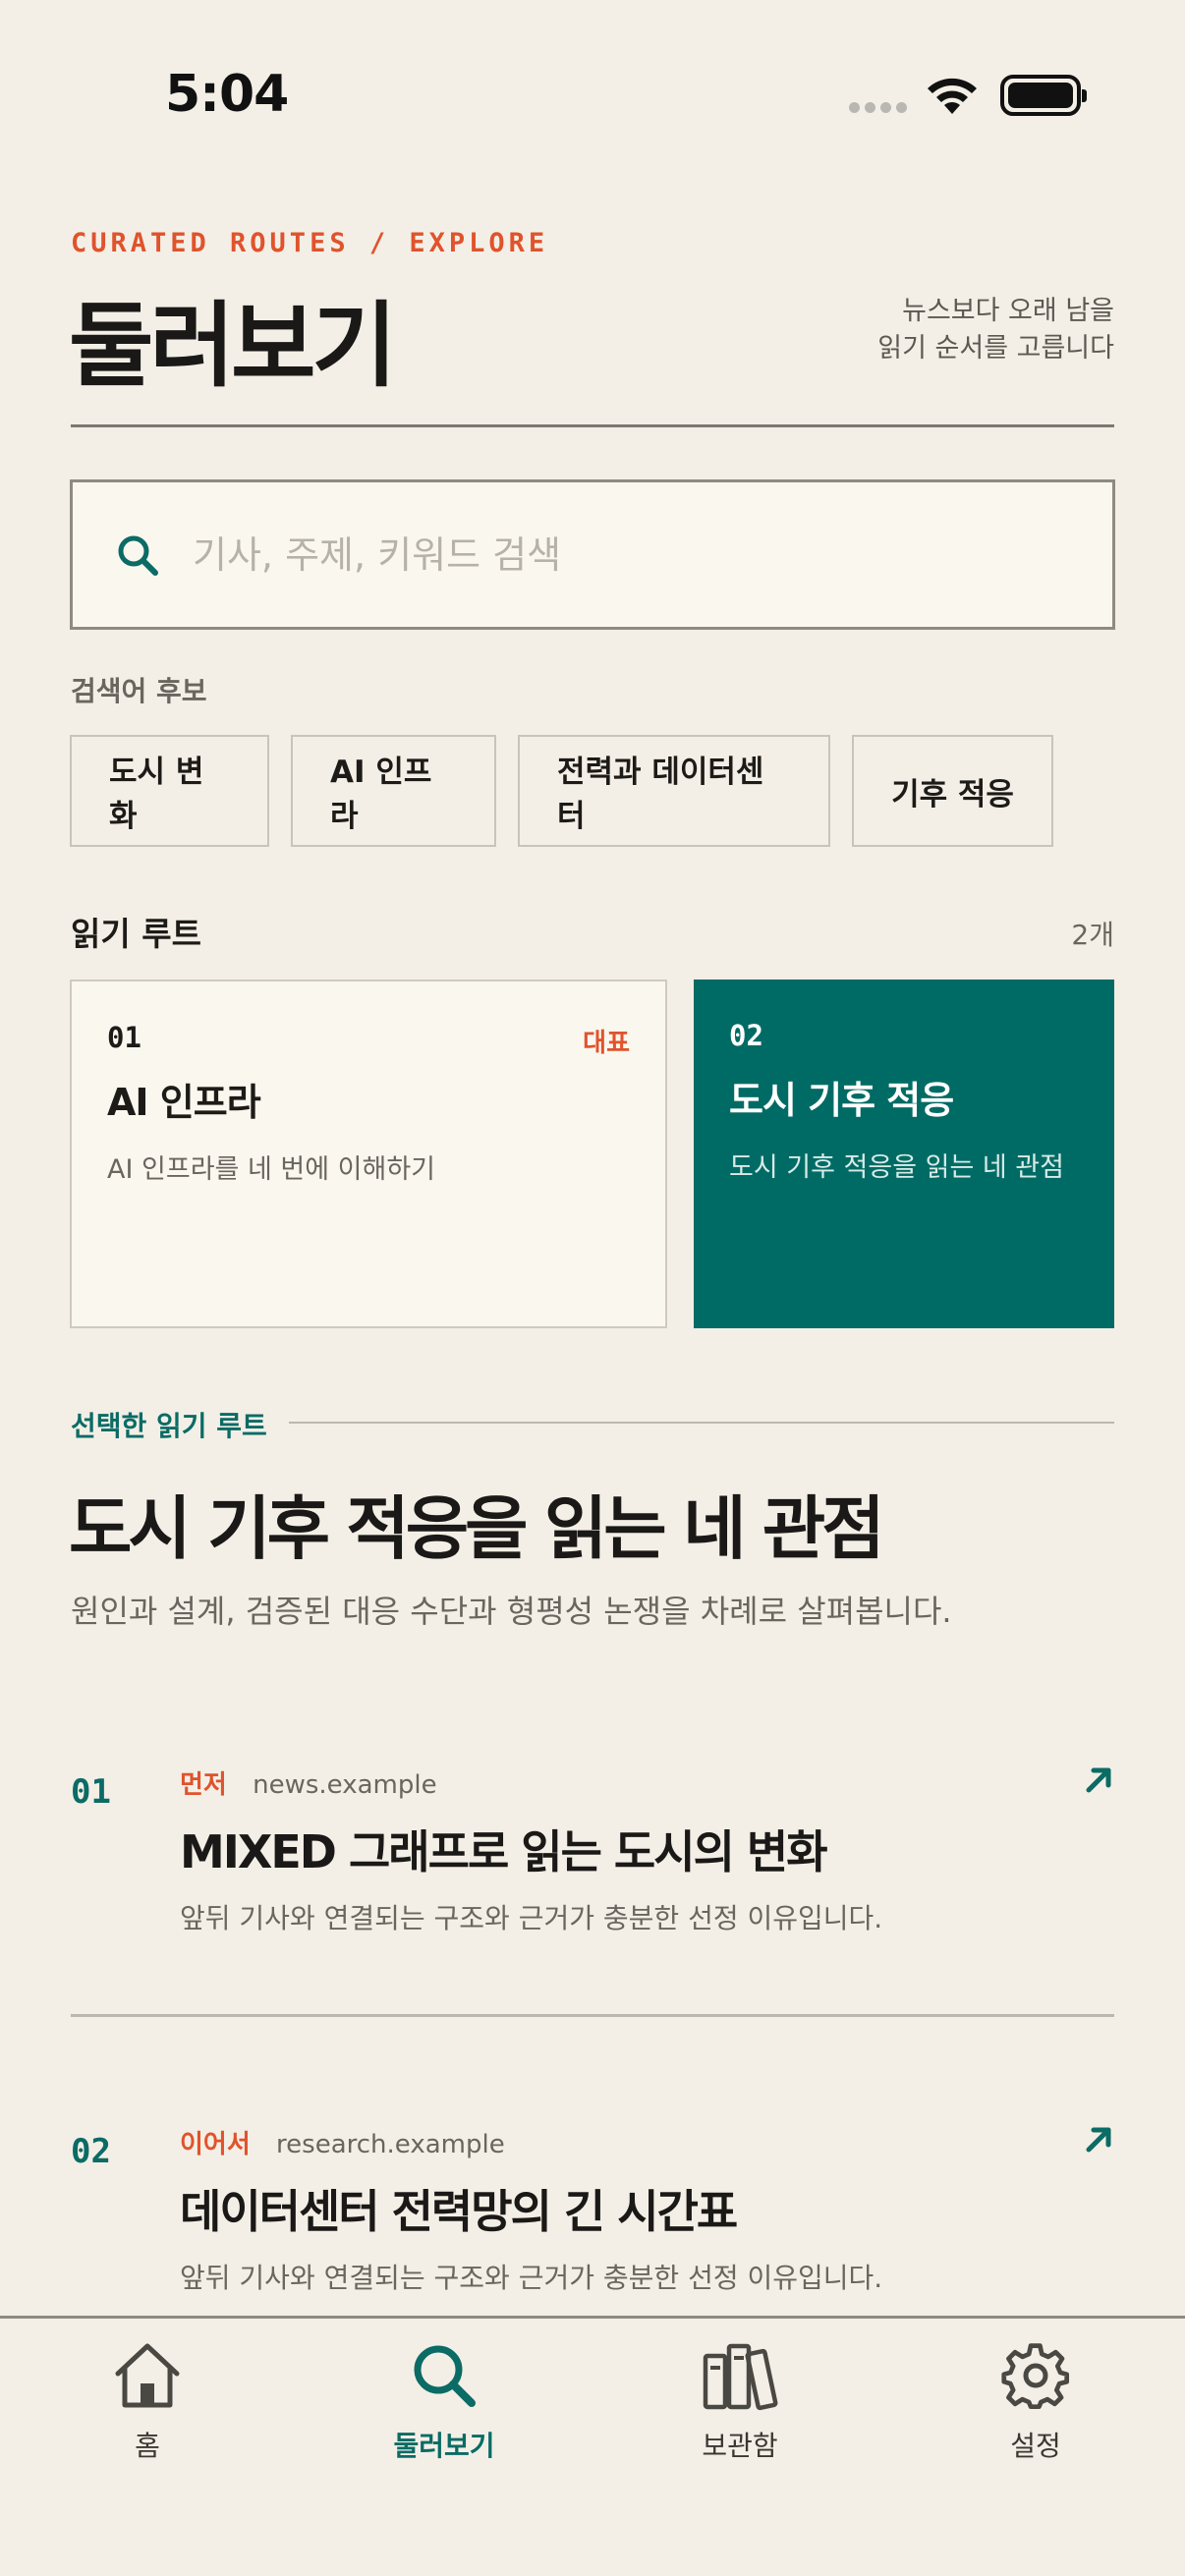  What do you see at coordinates (394, 791) in the screenshot?
I see `suggestion-chip-ai-infra: AI 인프라` at bounding box center [394, 791].